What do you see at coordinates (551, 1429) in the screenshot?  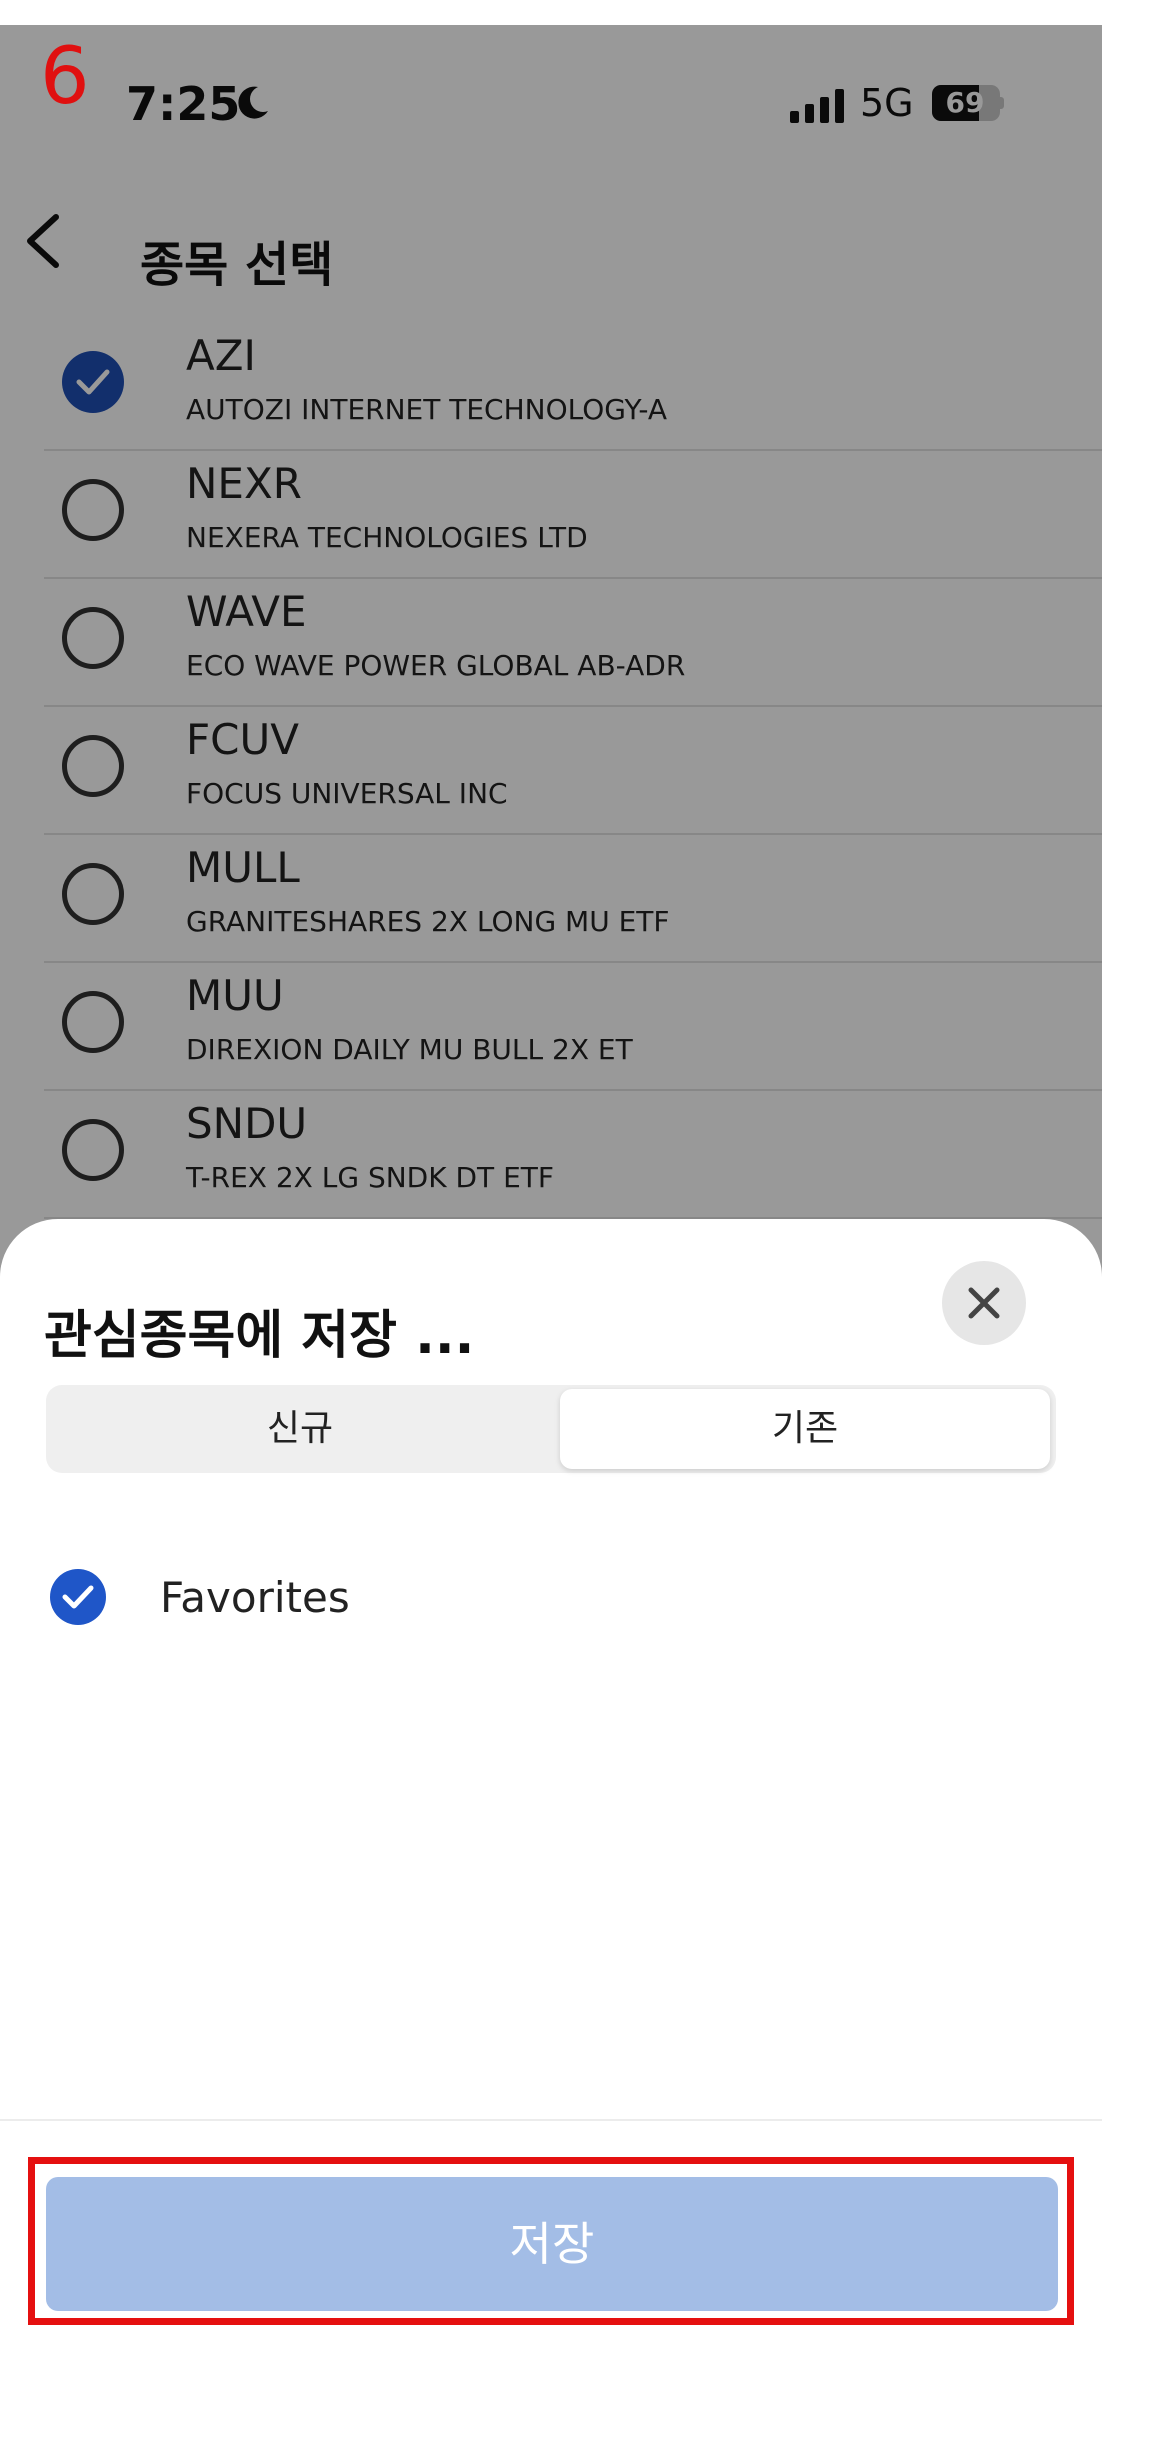 I see `watchlist-mode-tabs: 신규 기존` at bounding box center [551, 1429].